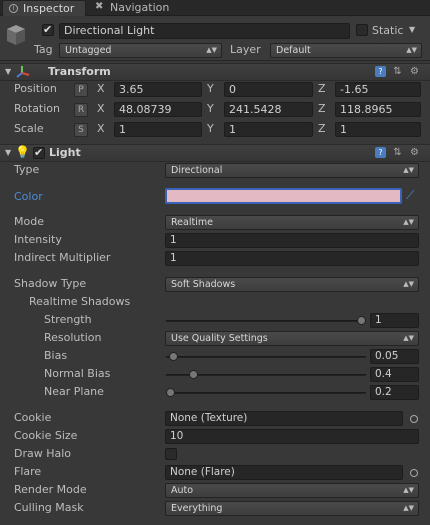 Image resolution: width=430 pixels, height=525 pixels. I want to click on rotation-y-field: 241.5428, so click(268, 109).